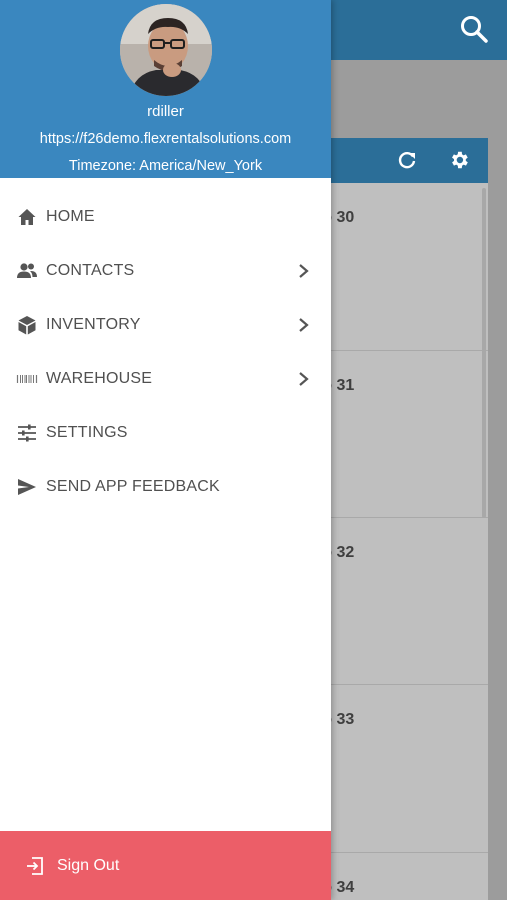  Describe the element at coordinates (27, 433) in the screenshot. I see `sliders-icon` at that location.